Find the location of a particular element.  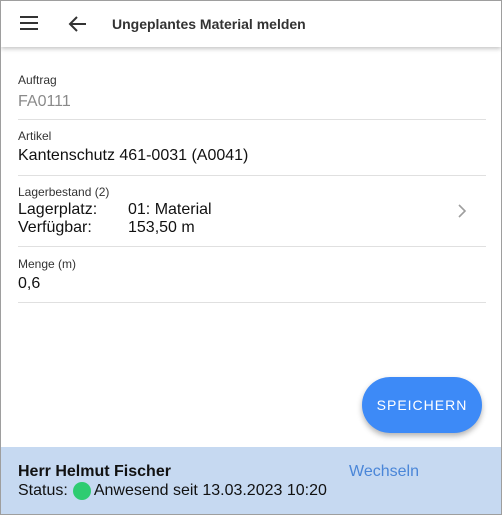

lagerbestand-label: Lagerbestand (2) is located at coordinates (64, 192).